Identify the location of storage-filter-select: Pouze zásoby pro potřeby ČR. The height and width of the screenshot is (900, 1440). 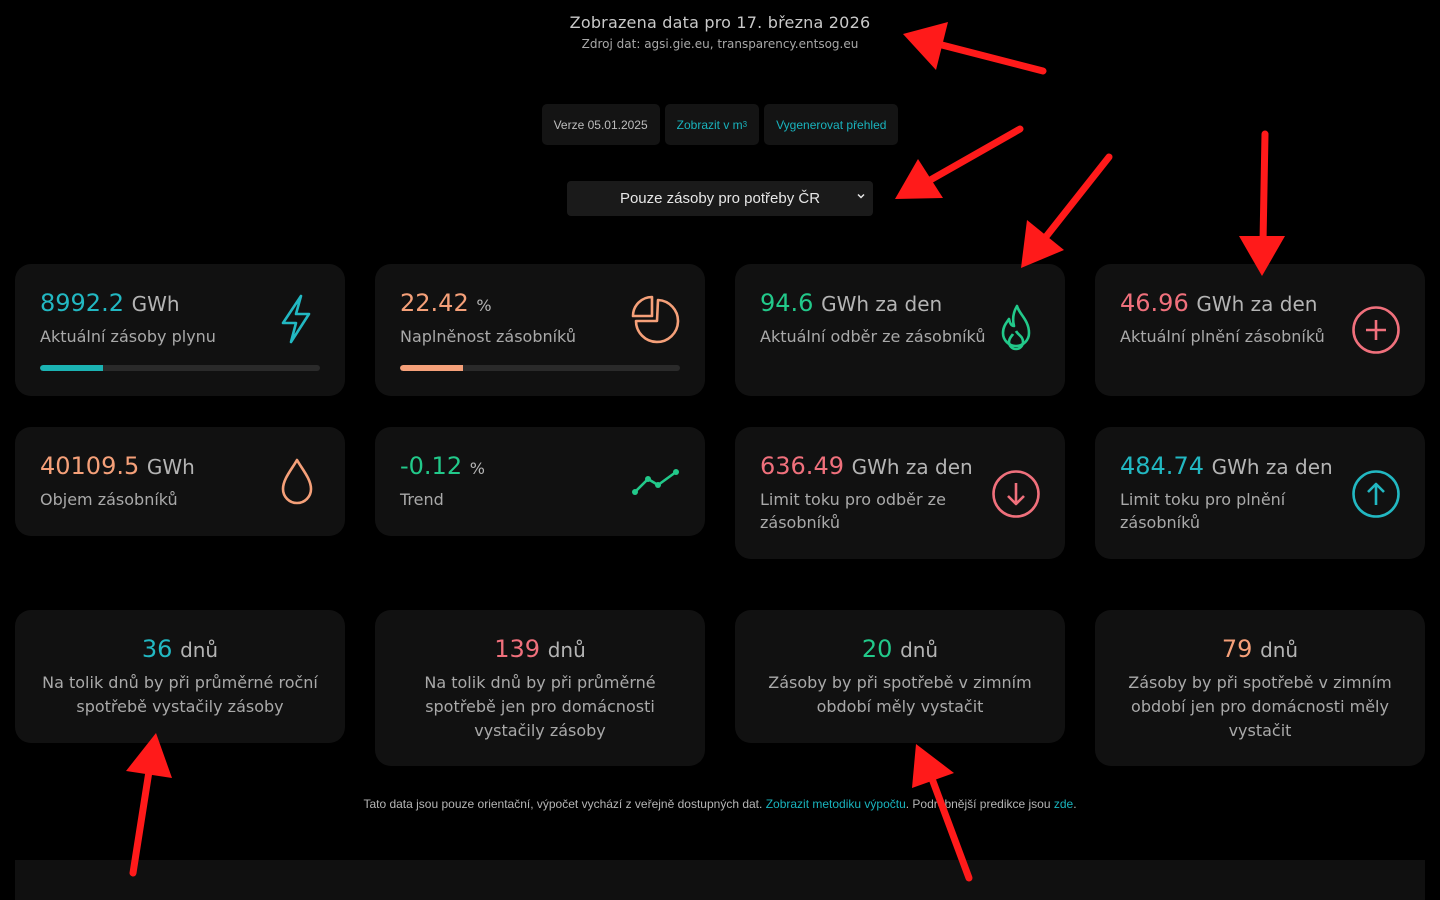
(720, 198).